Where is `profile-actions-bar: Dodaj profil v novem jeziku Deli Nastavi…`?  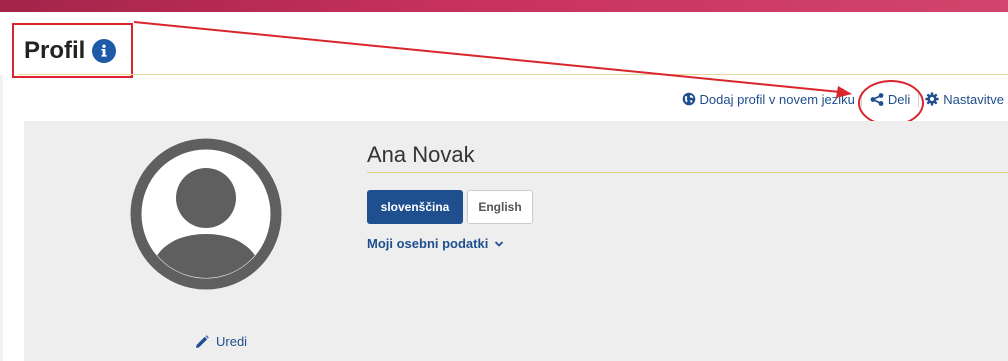 profile-actions-bar: Dodaj profil v novem jeziku Deli Nastavi… is located at coordinates (843, 102).